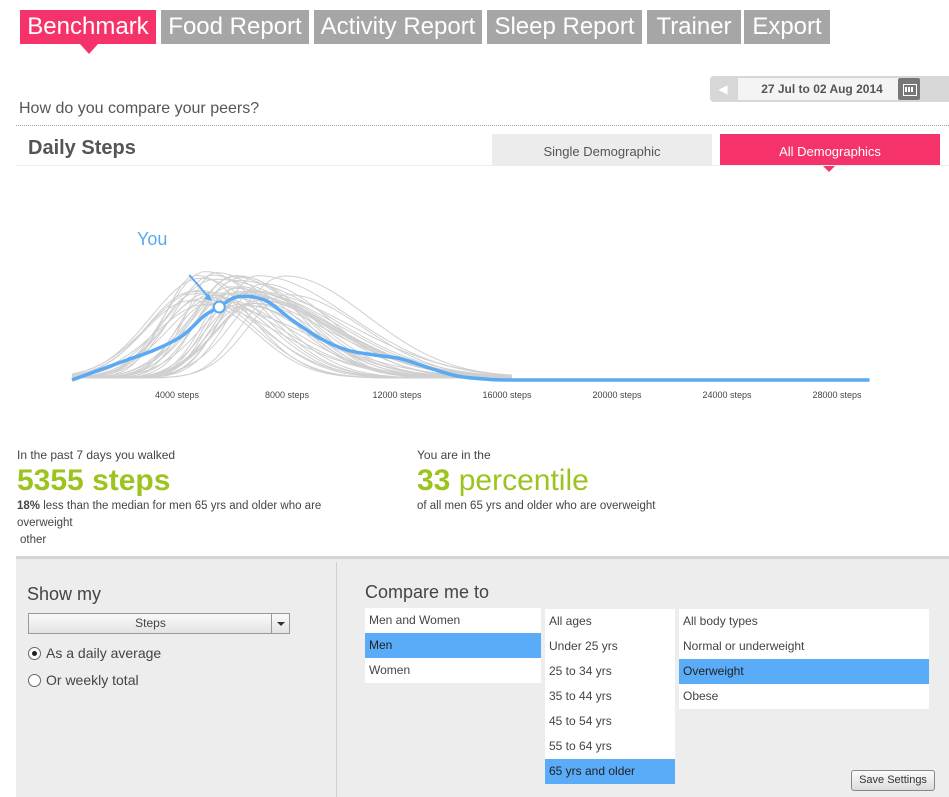 This screenshot has width=949, height=797. What do you see at coordinates (610, 746) in the screenshot?
I see `list-item: 55 to 64 yrs` at bounding box center [610, 746].